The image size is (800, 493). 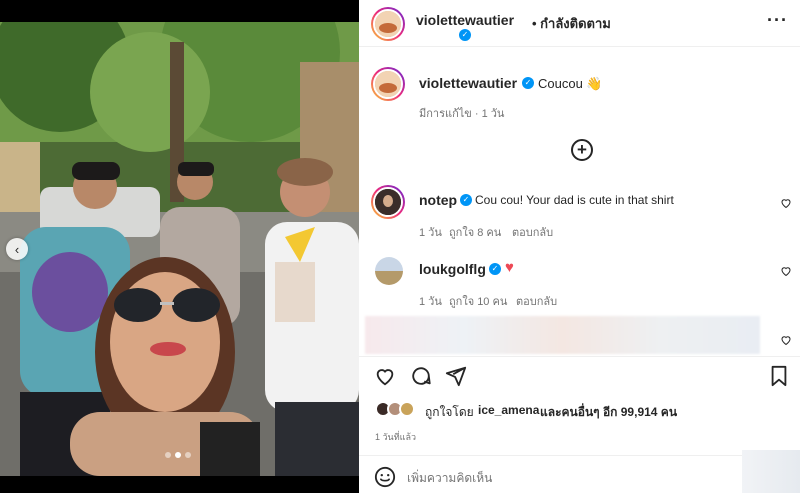 What do you see at coordinates (779, 376) in the screenshot?
I see `bookmark-icon` at bounding box center [779, 376].